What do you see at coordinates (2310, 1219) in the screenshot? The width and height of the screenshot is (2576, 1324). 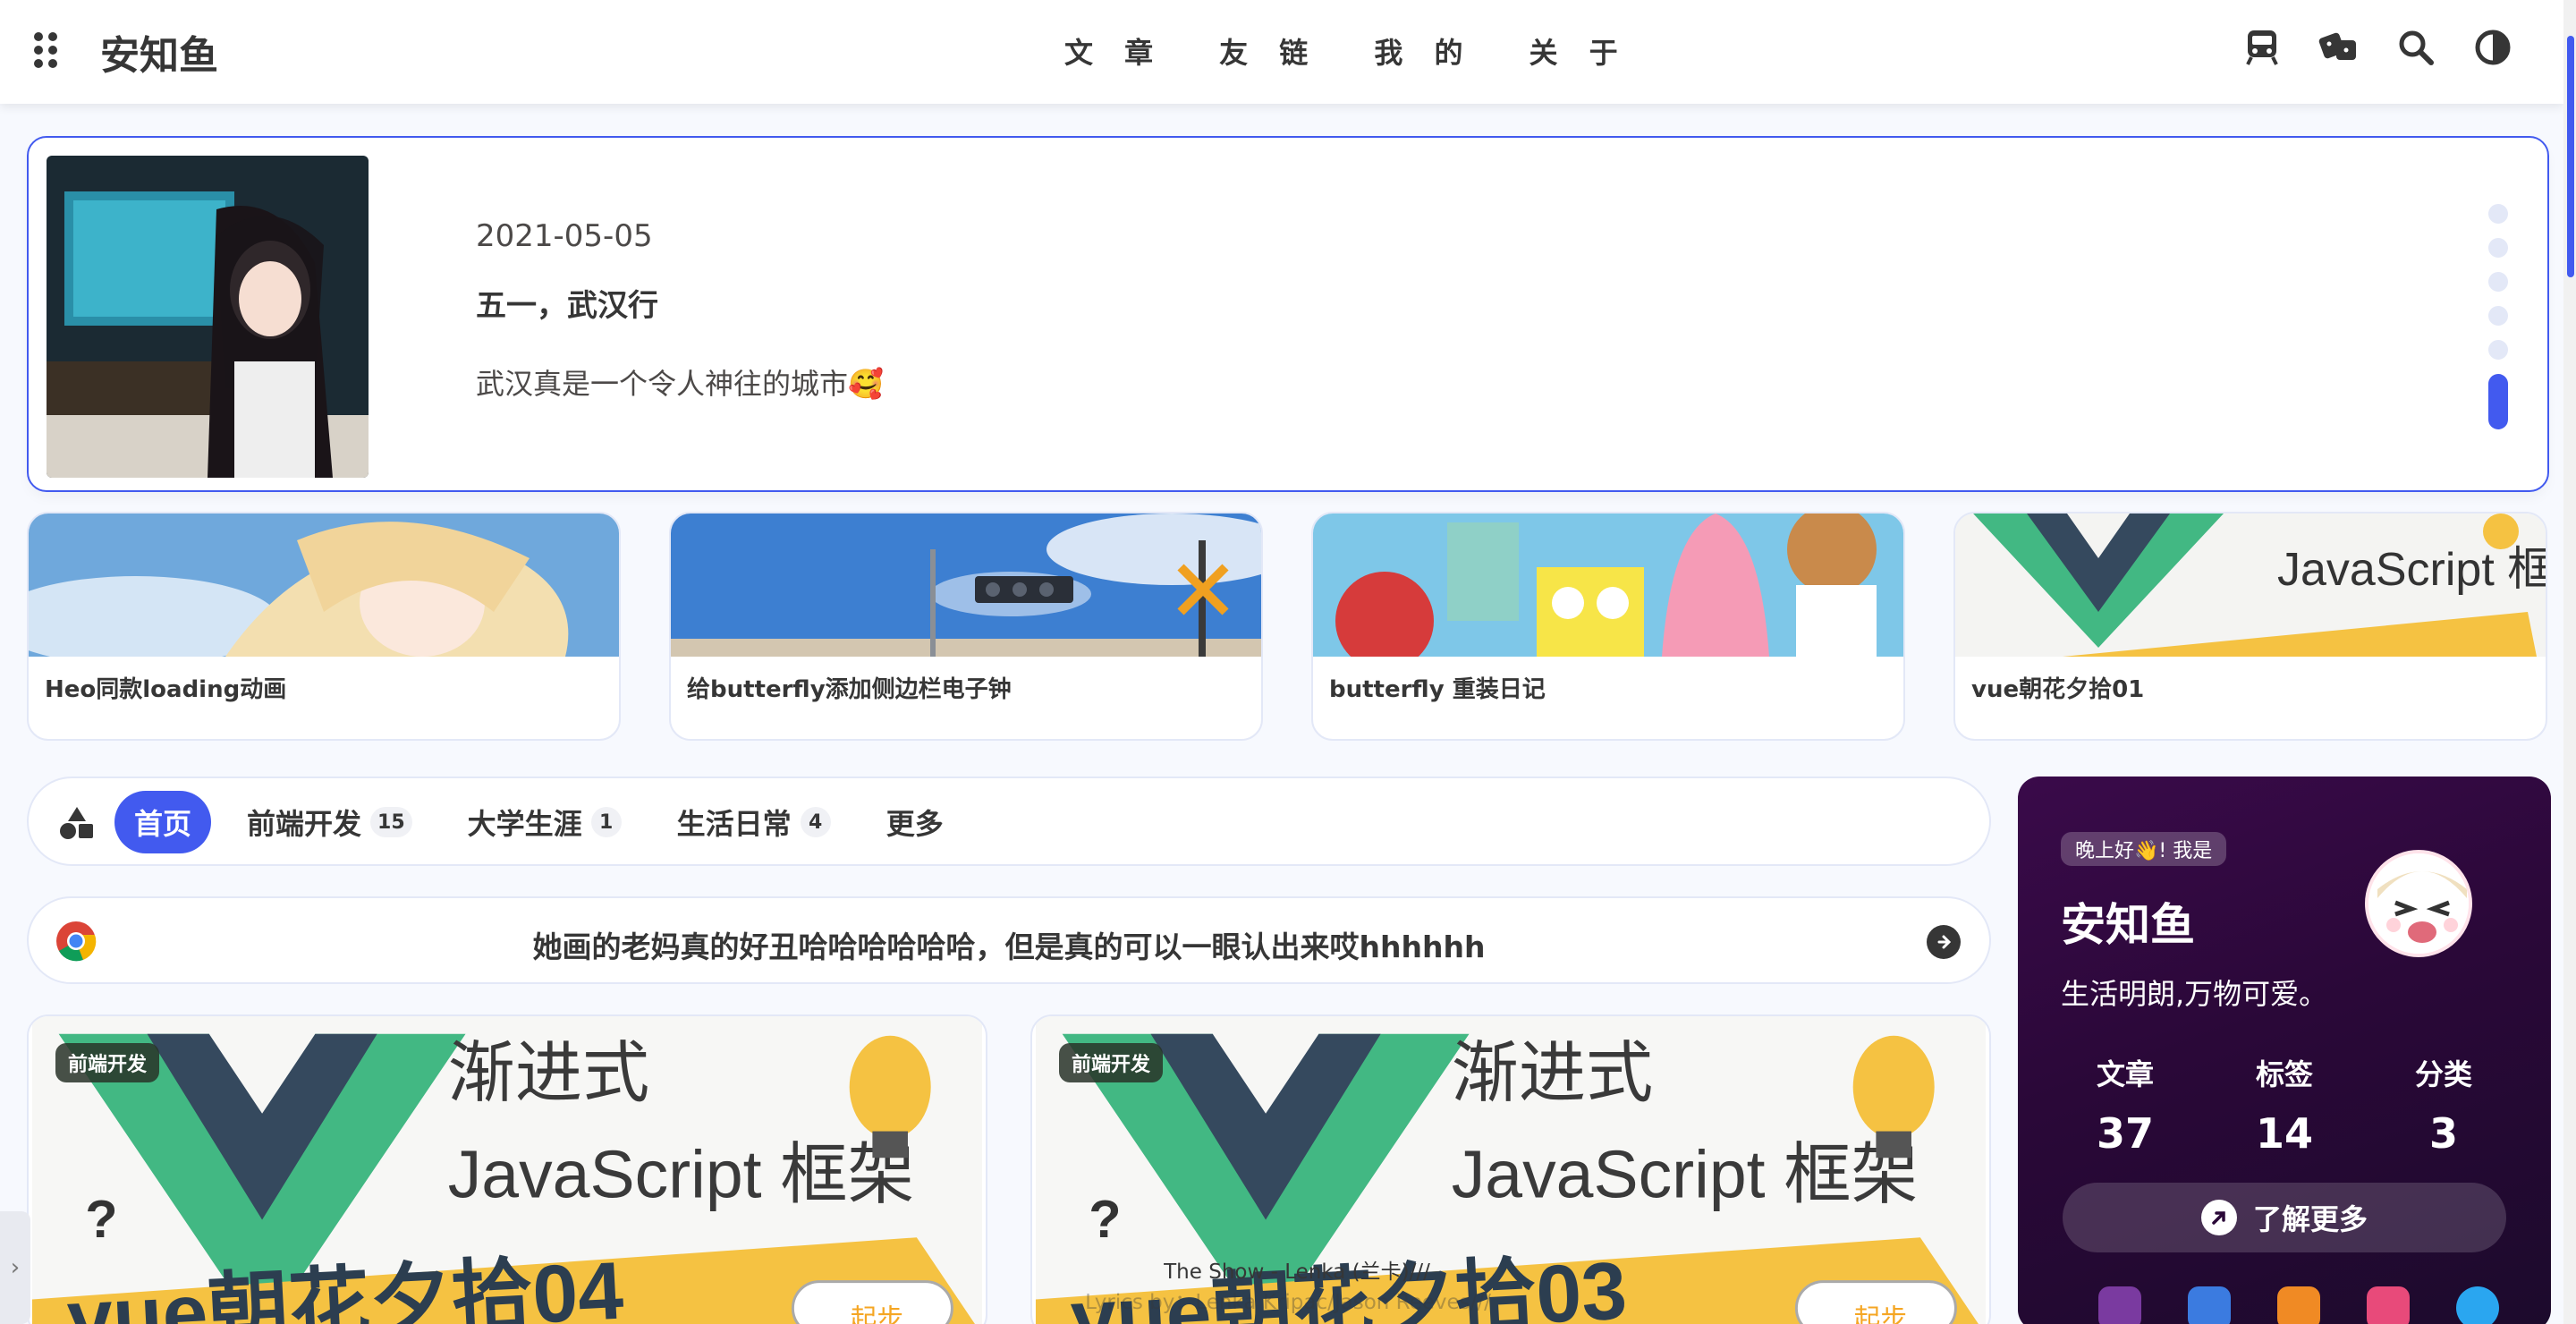 I see `learn-more-label: 了解更多` at bounding box center [2310, 1219].